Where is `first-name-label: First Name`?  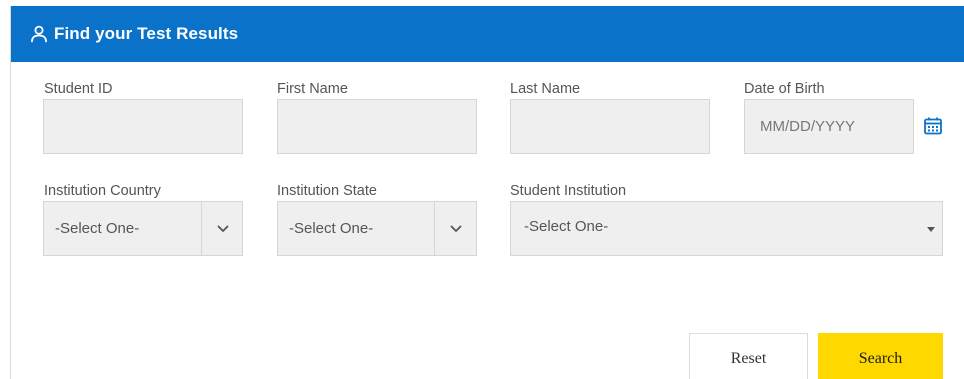 first-name-label: First Name is located at coordinates (312, 89).